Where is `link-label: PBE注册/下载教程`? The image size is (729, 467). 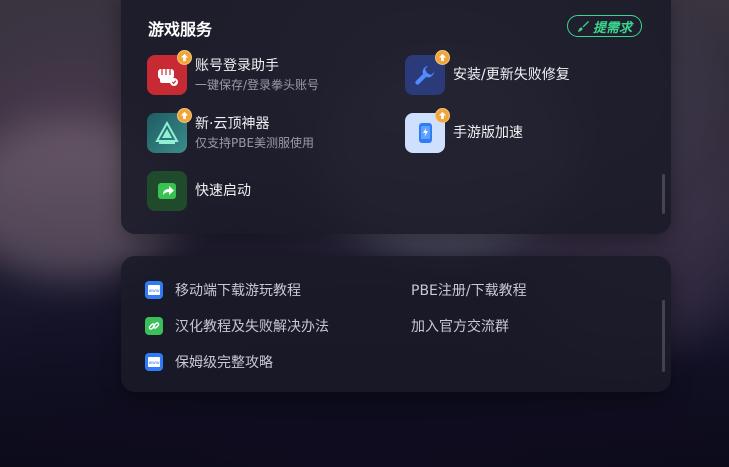 link-label: PBE注册/下载教程 is located at coordinates (469, 291).